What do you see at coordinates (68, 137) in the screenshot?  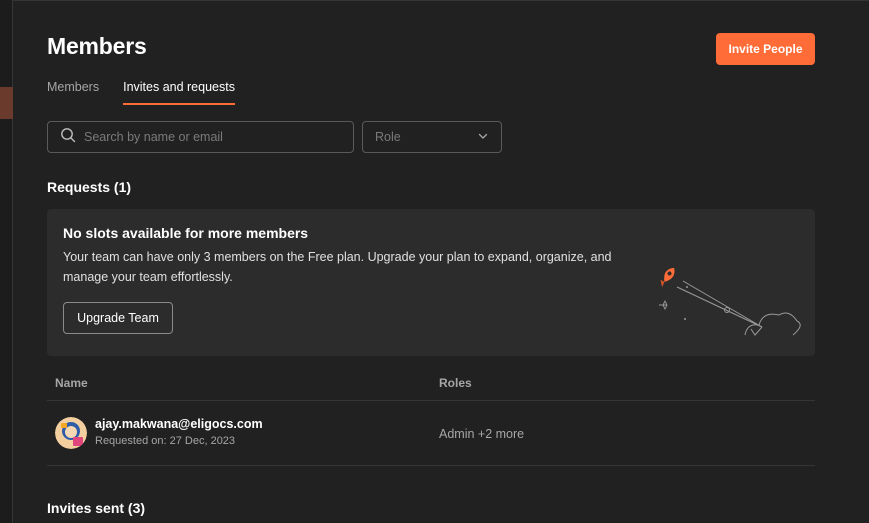 I see `search-icon` at bounding box center [68, 137].